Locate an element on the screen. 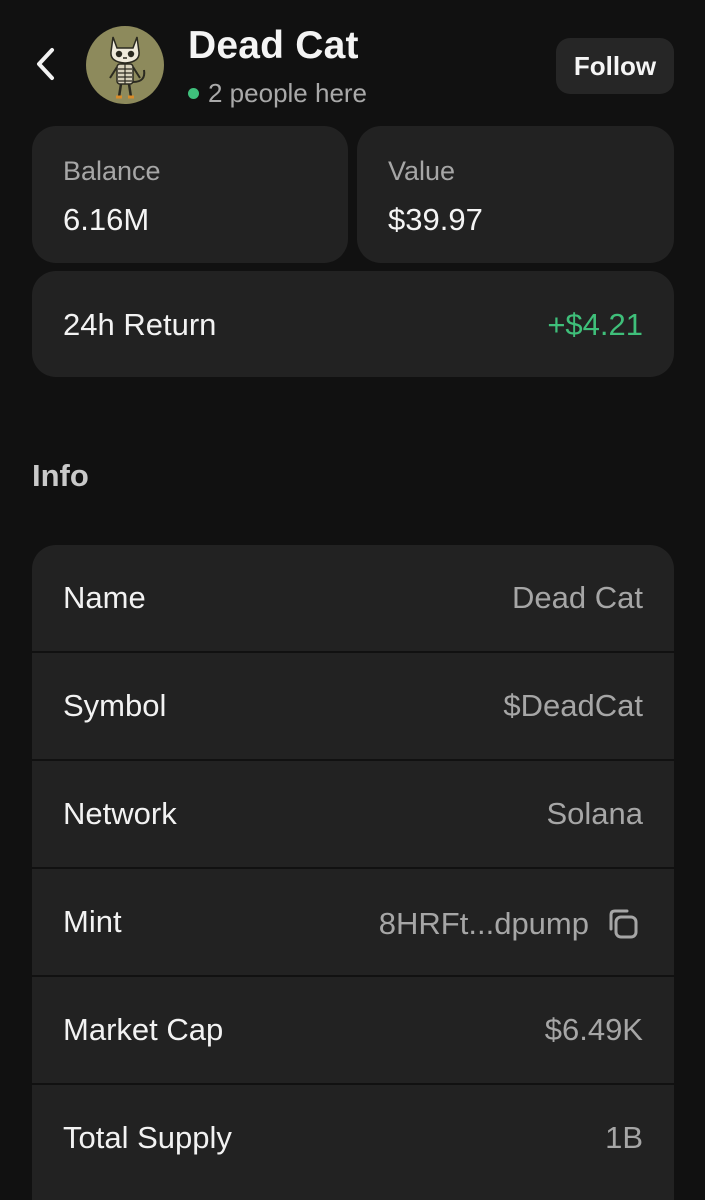  presence-indicator: 2 people here is located at coordinates (277, 93).